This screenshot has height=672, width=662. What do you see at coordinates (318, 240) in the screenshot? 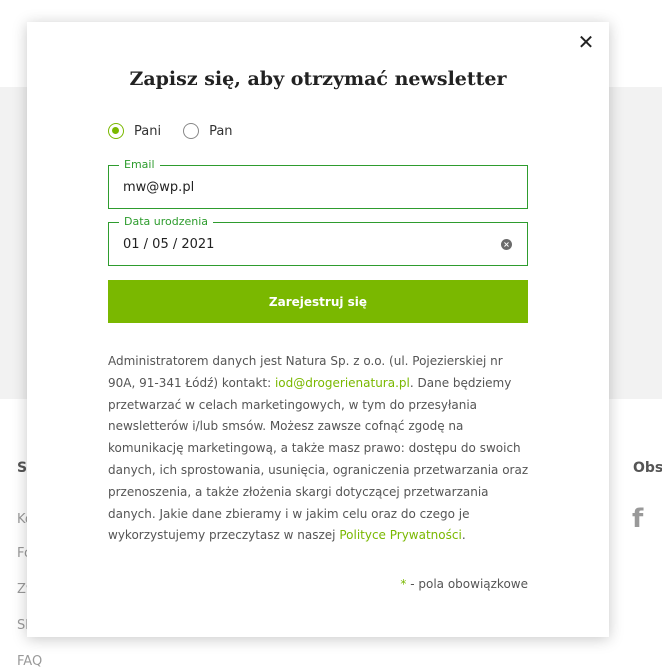
I see `birthdate-field: Data urodzenia 01 / 05 / 2021 ×` at bounding box center [318, 240].